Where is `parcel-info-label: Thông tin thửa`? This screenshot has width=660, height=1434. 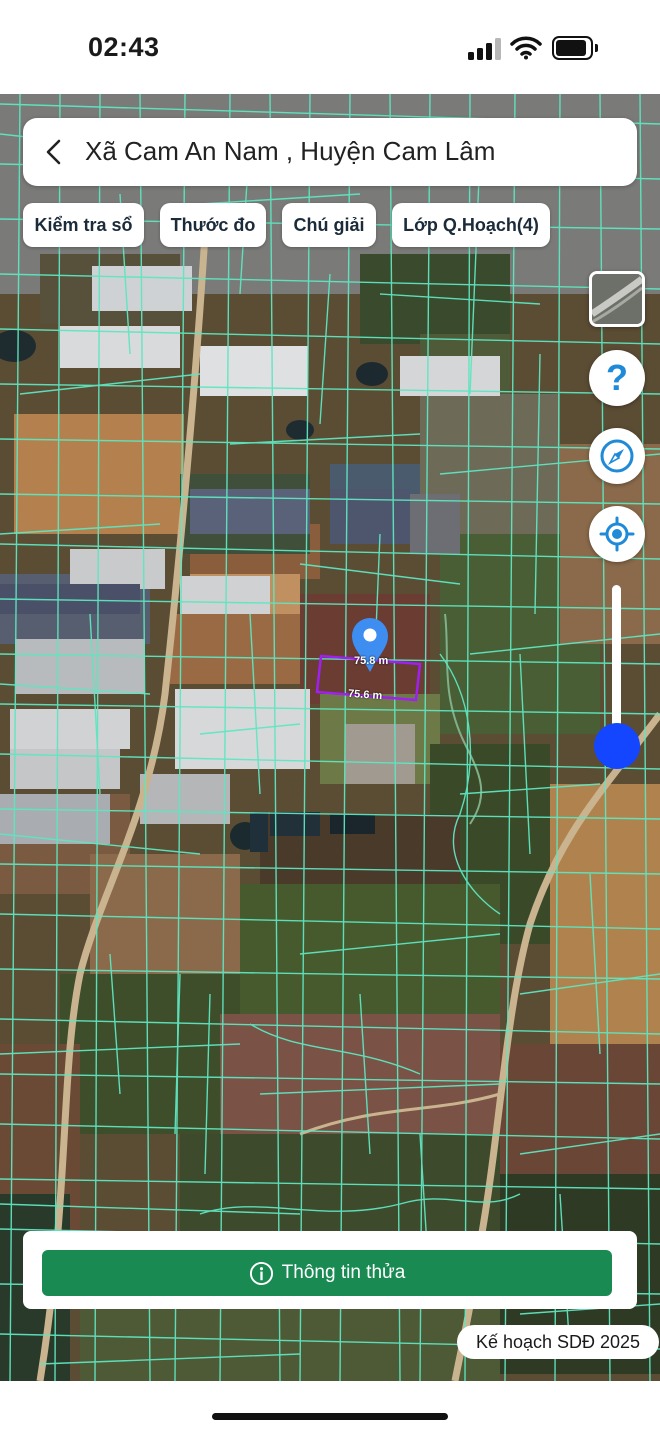
parcel-info-label: Thông tin thửa is located at coordinates (343, 1272).